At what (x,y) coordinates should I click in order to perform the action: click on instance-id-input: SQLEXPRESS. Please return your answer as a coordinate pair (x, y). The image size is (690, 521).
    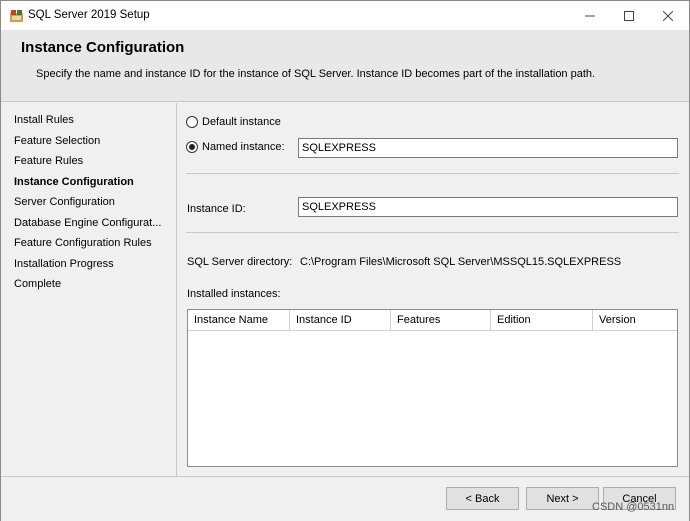
    Looking at the image, I should click on (488, 207).